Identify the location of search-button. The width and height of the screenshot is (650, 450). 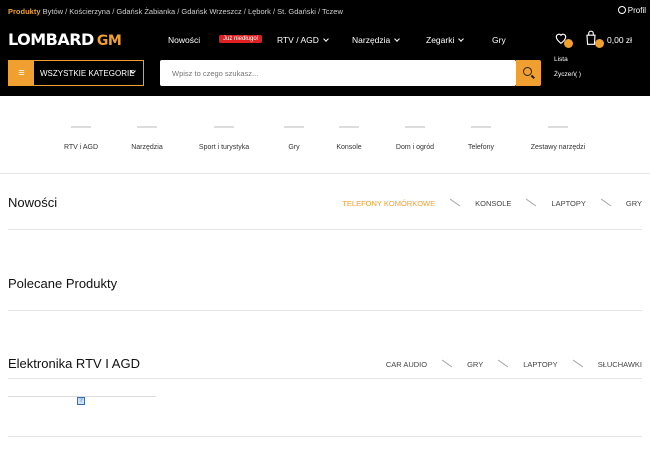
(528, 73).